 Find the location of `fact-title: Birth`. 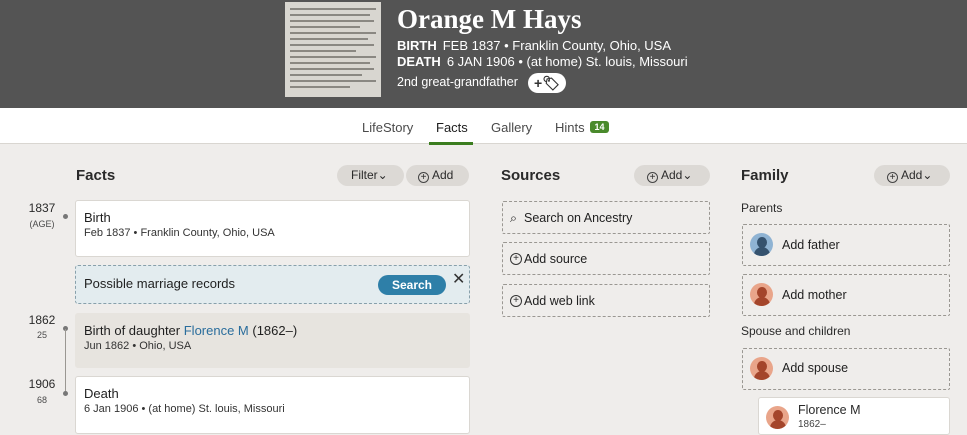

fact-title: Birth is located at coordinates (97, 217).